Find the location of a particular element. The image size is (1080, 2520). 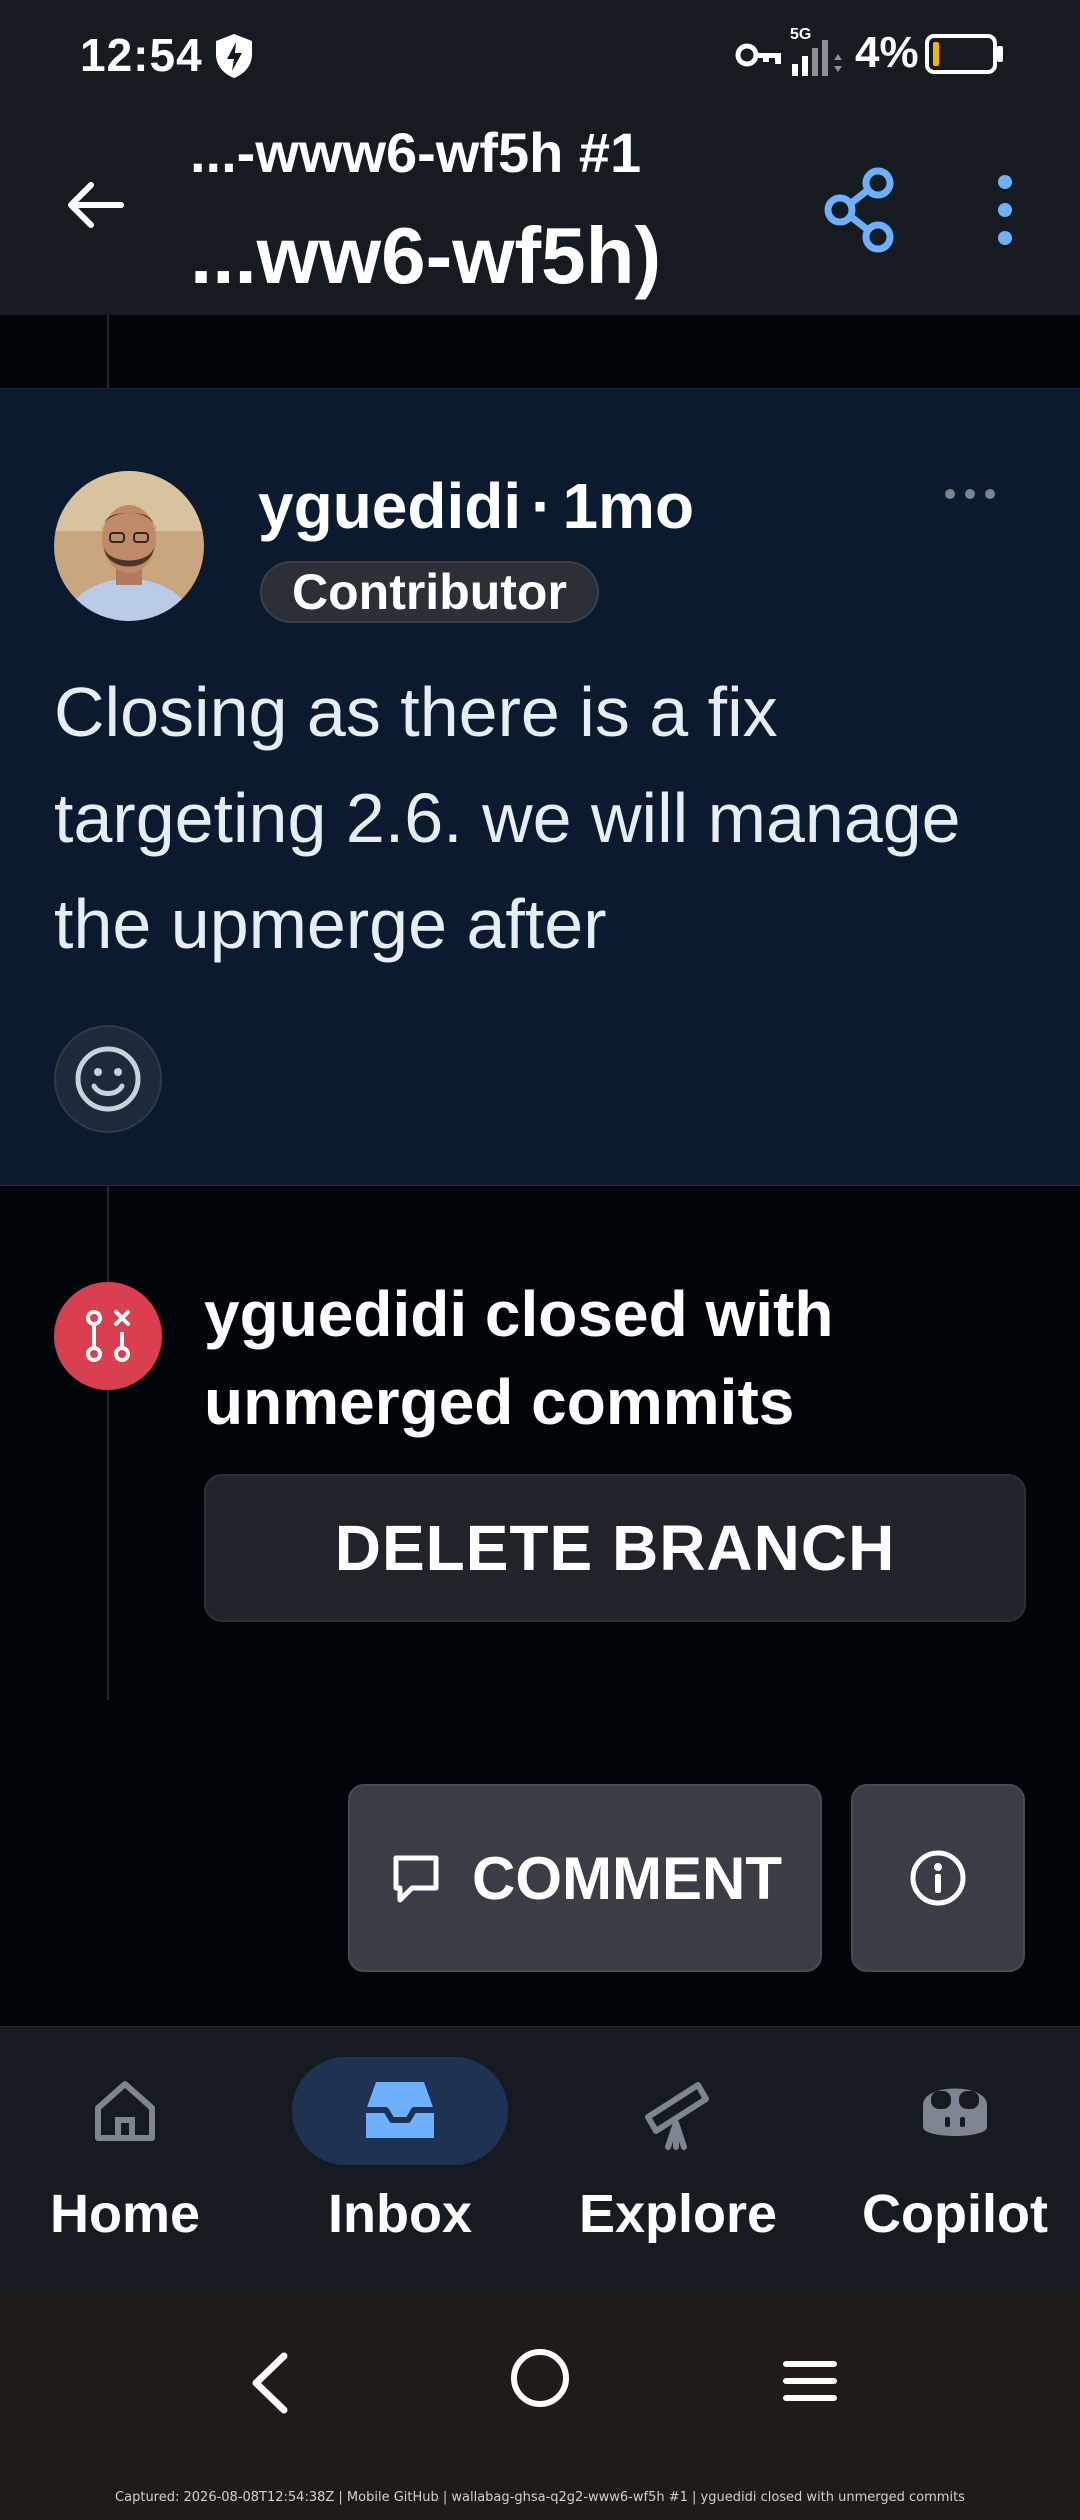

shield-icon is located at coordinates (234, 56).